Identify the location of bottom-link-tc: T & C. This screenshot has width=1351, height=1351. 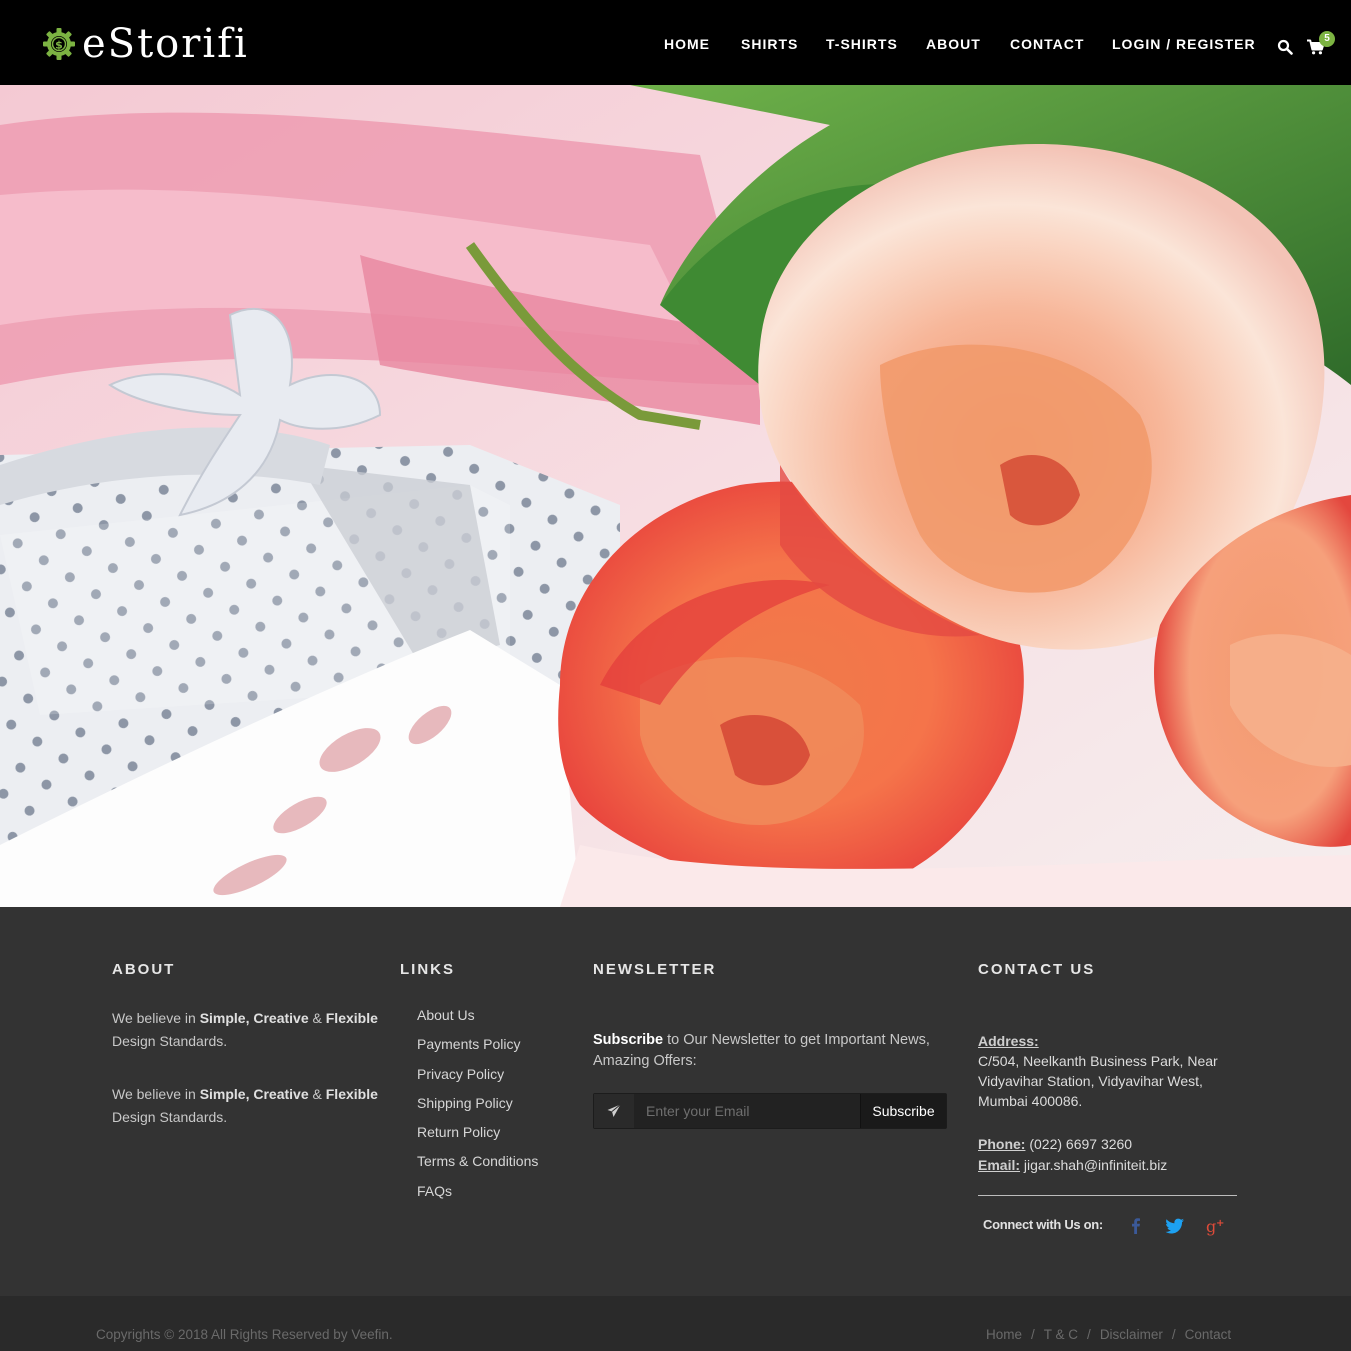
(1061, 1334).